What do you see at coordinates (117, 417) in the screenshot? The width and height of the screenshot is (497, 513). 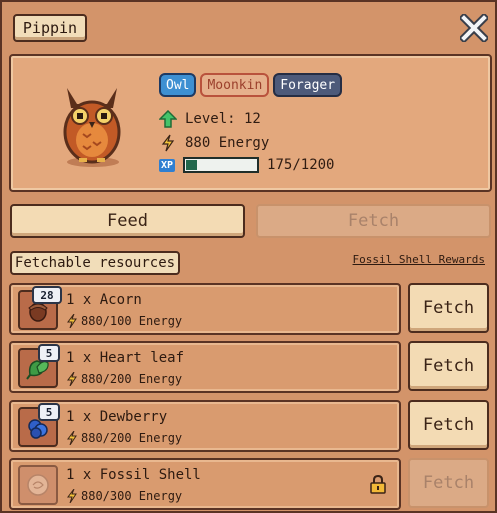 I see `resource-name: 1 x Dewberry` at bounding box center [117, 417].